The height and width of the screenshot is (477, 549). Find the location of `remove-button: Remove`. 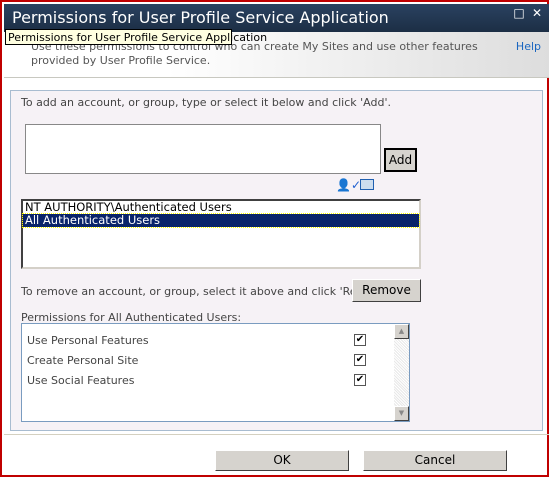

remove-button: Remove is located at coordinates (386, 290).